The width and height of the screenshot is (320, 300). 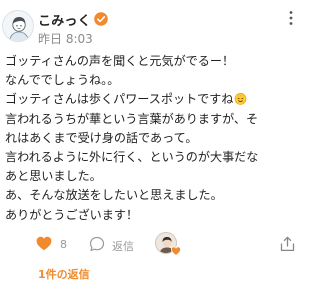 I want to click on avatar-illustration-icon, so click(x=18, y=26).